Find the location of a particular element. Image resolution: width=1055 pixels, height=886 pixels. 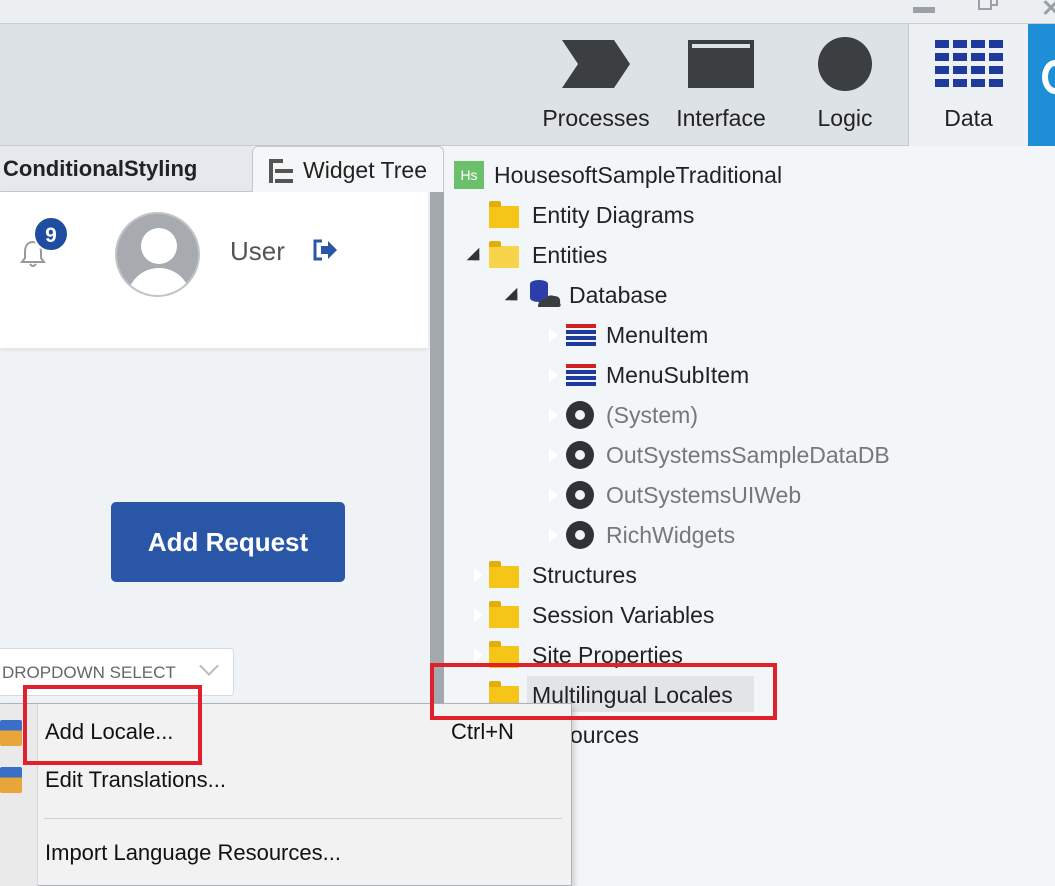

interface-icon is located at coordinates (721, 64).